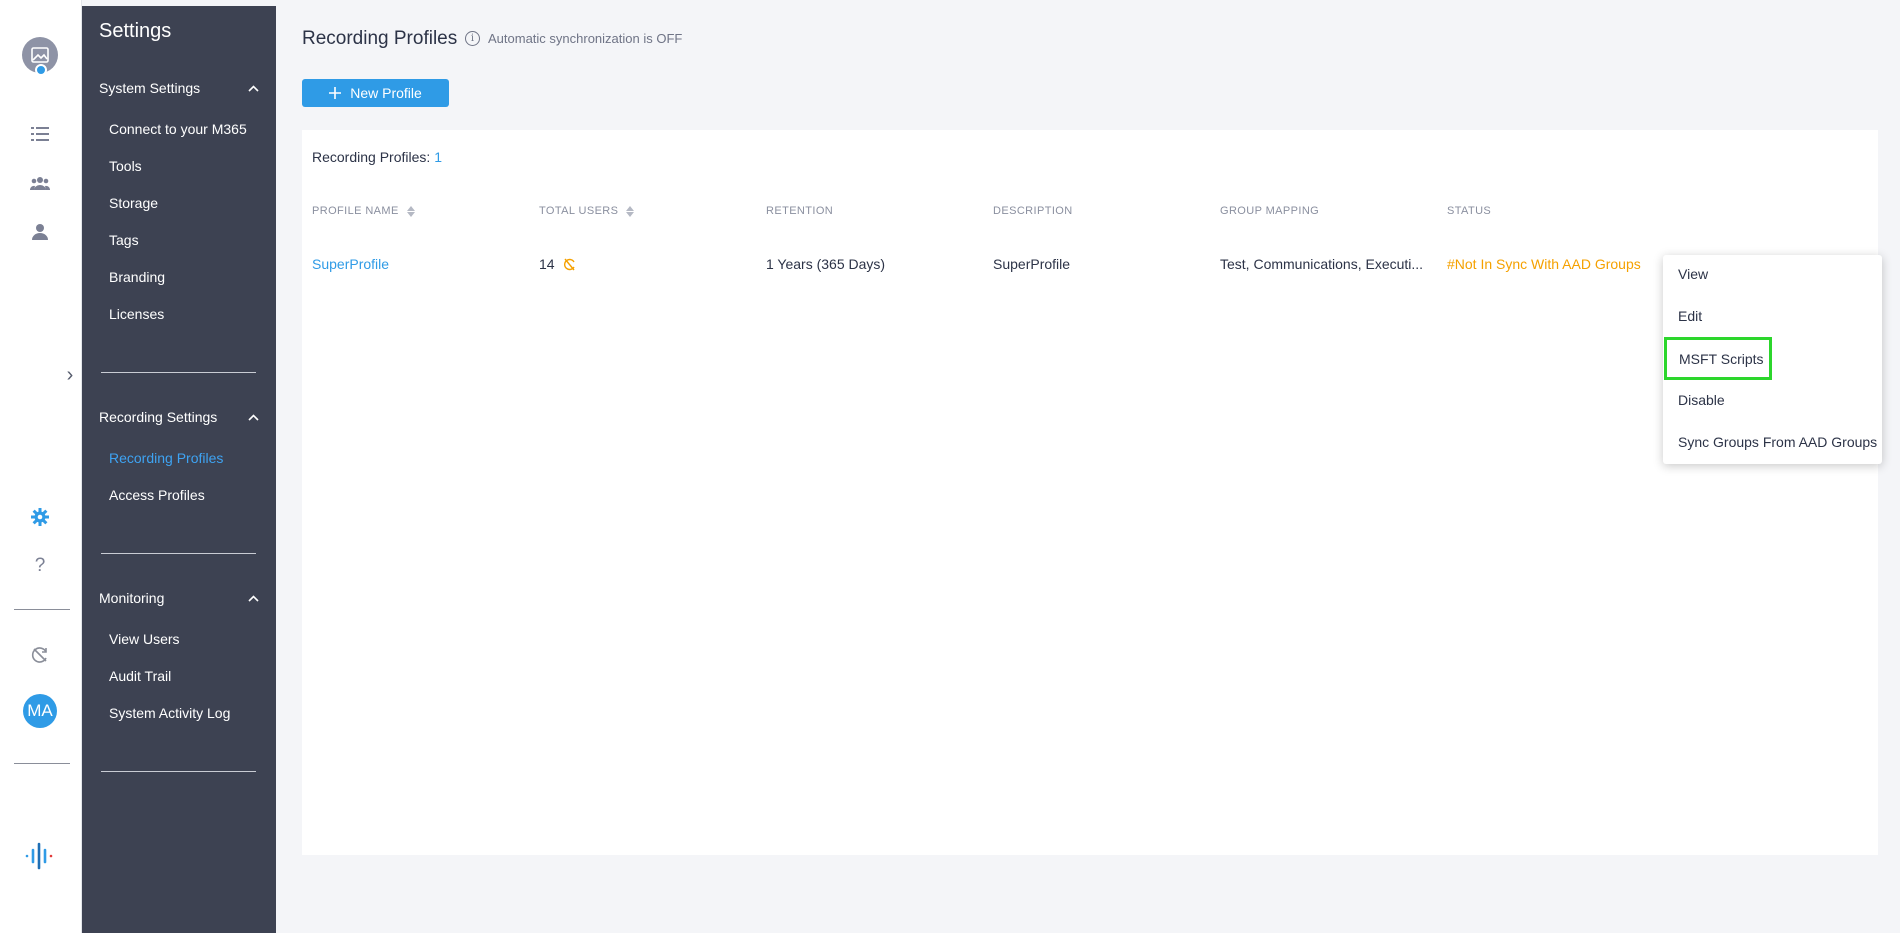 The height and width of the screenshot is (933, 1900). What do you see at coordinates (557, 264) in the screenshot?
I see `total-users-cell: 14` at bounding box center [557, 264].